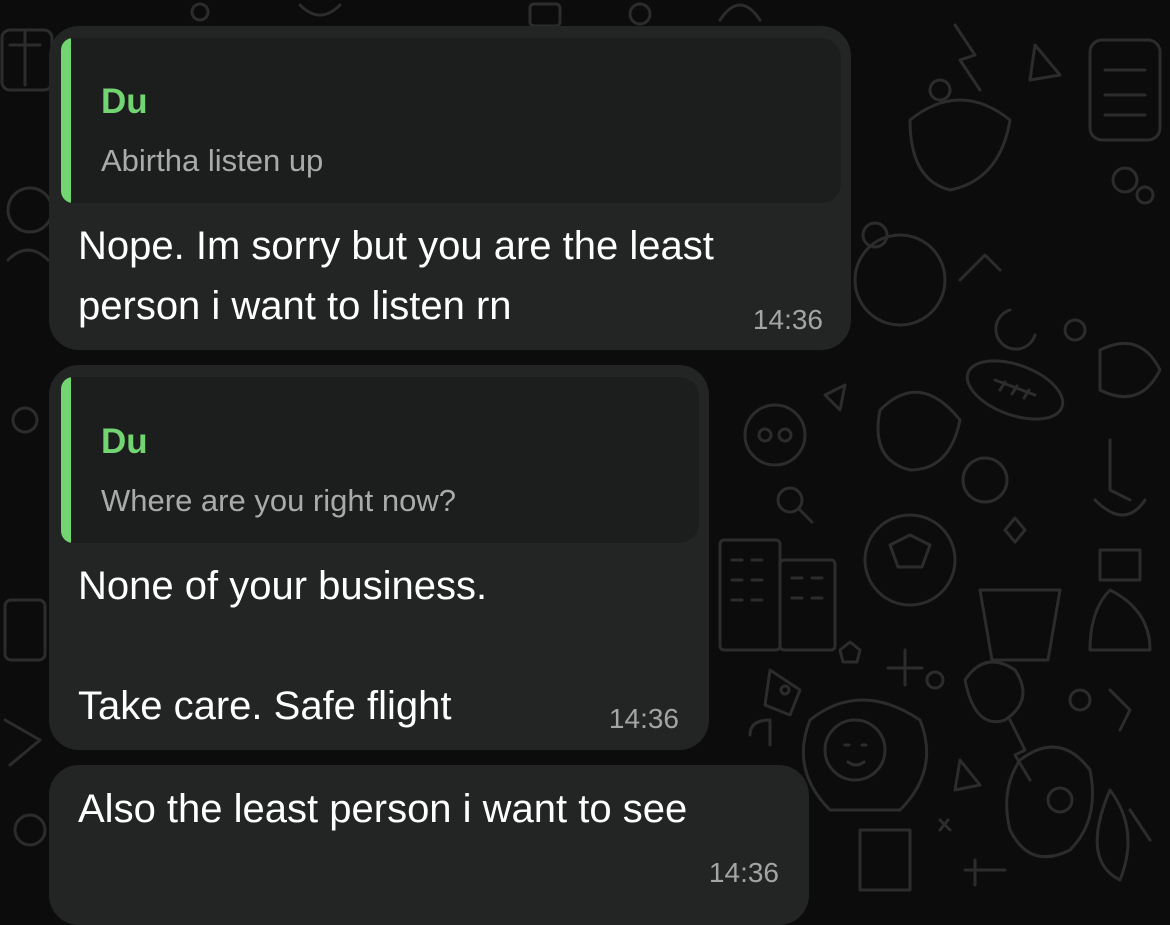  What do you see at coordinates (383, 809) in the screenshot?
I see `message-text: Also the least person i want to see` at bounding box center [383, 809].